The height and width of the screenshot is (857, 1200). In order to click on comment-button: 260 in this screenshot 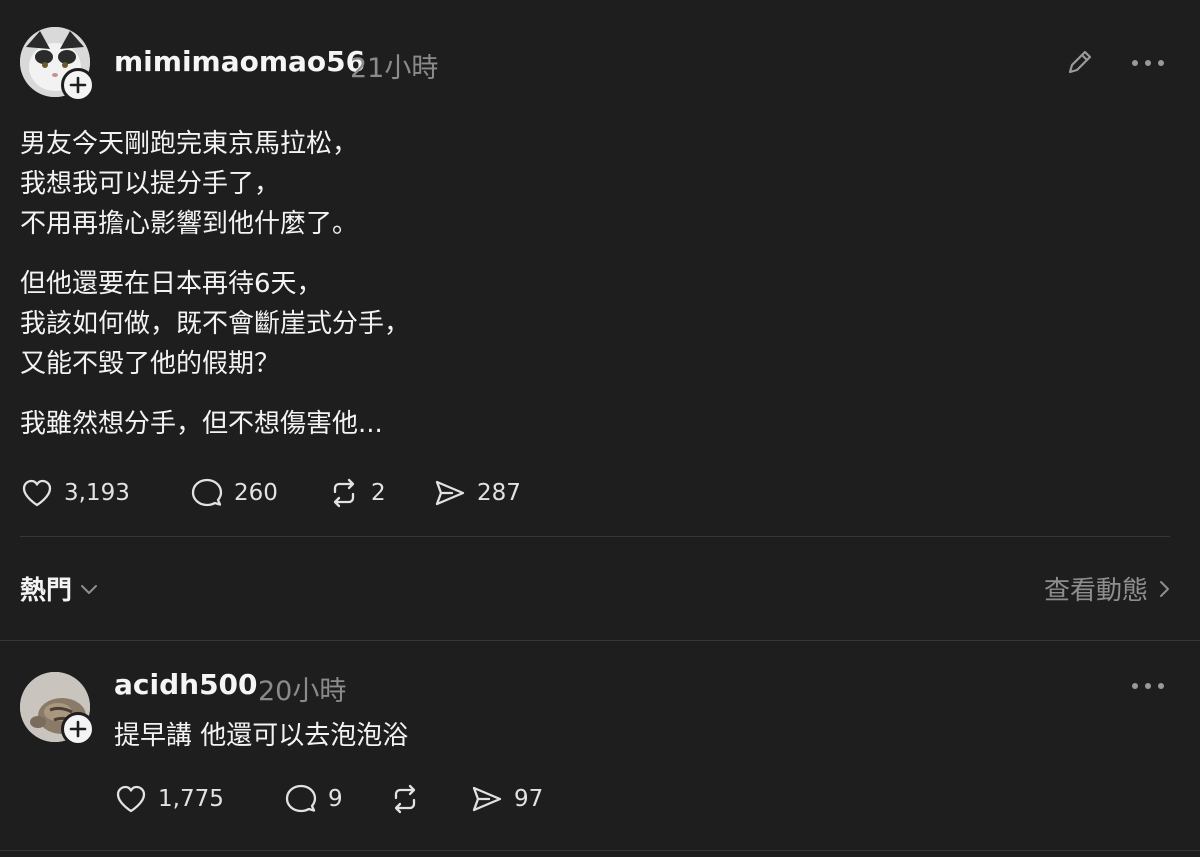, I will do `click(234, 493)`.